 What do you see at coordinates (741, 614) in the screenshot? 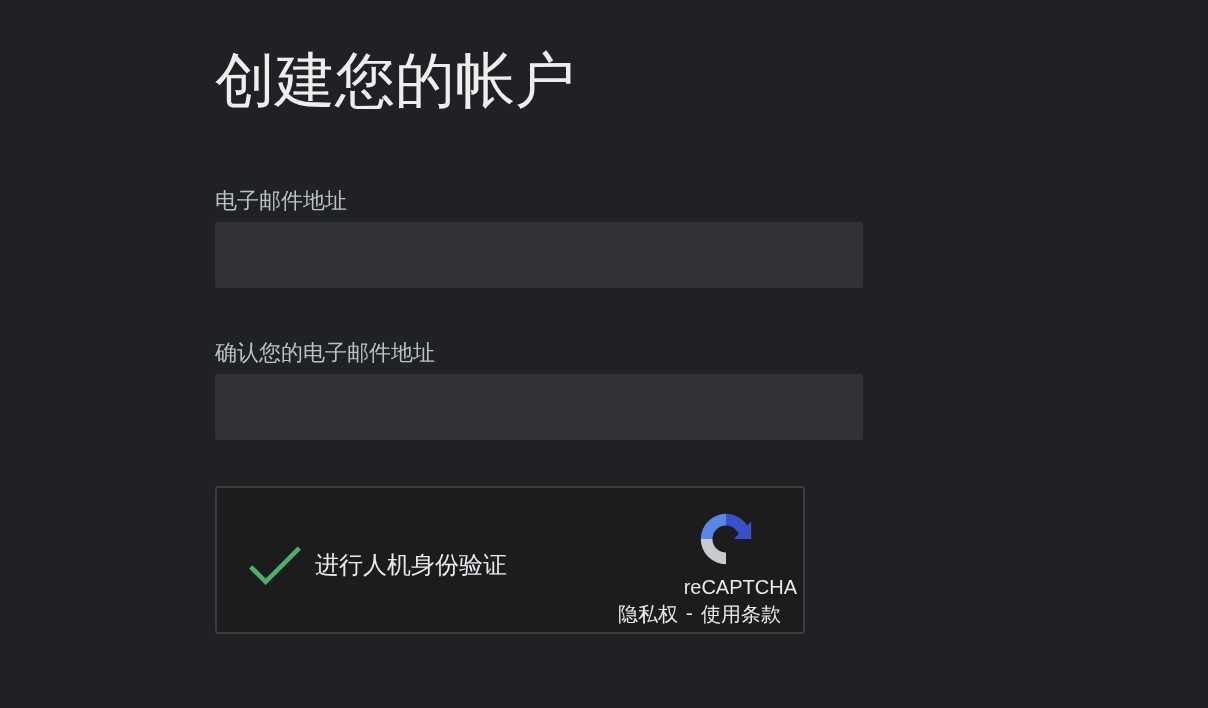
I see `terms-link: 使用条款` at bounding box center [741, 614].